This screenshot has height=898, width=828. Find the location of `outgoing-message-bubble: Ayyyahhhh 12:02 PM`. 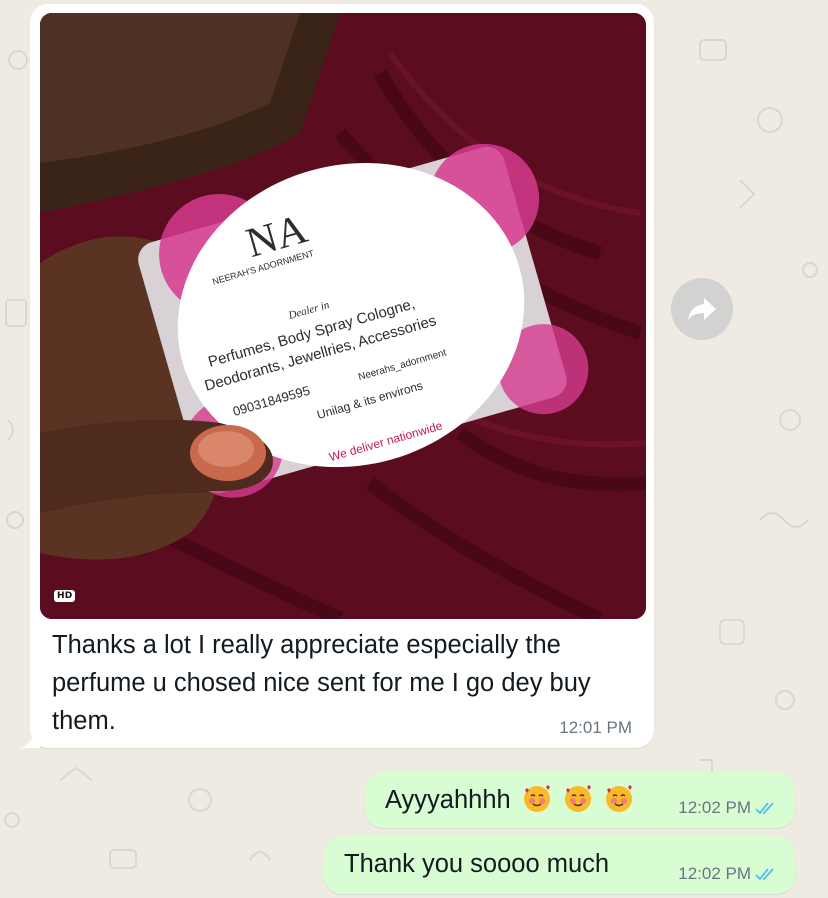

outgoing-message-bubble: Ayyyahhhh 12:02 PM is located at coordinates (580, 800).